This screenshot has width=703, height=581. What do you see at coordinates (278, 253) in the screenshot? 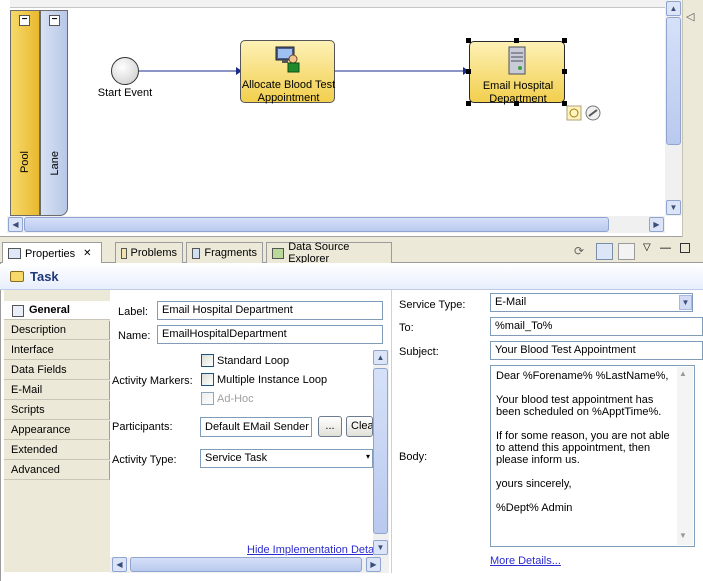
I see `data-source-icon` at bounding box center [278, 253].